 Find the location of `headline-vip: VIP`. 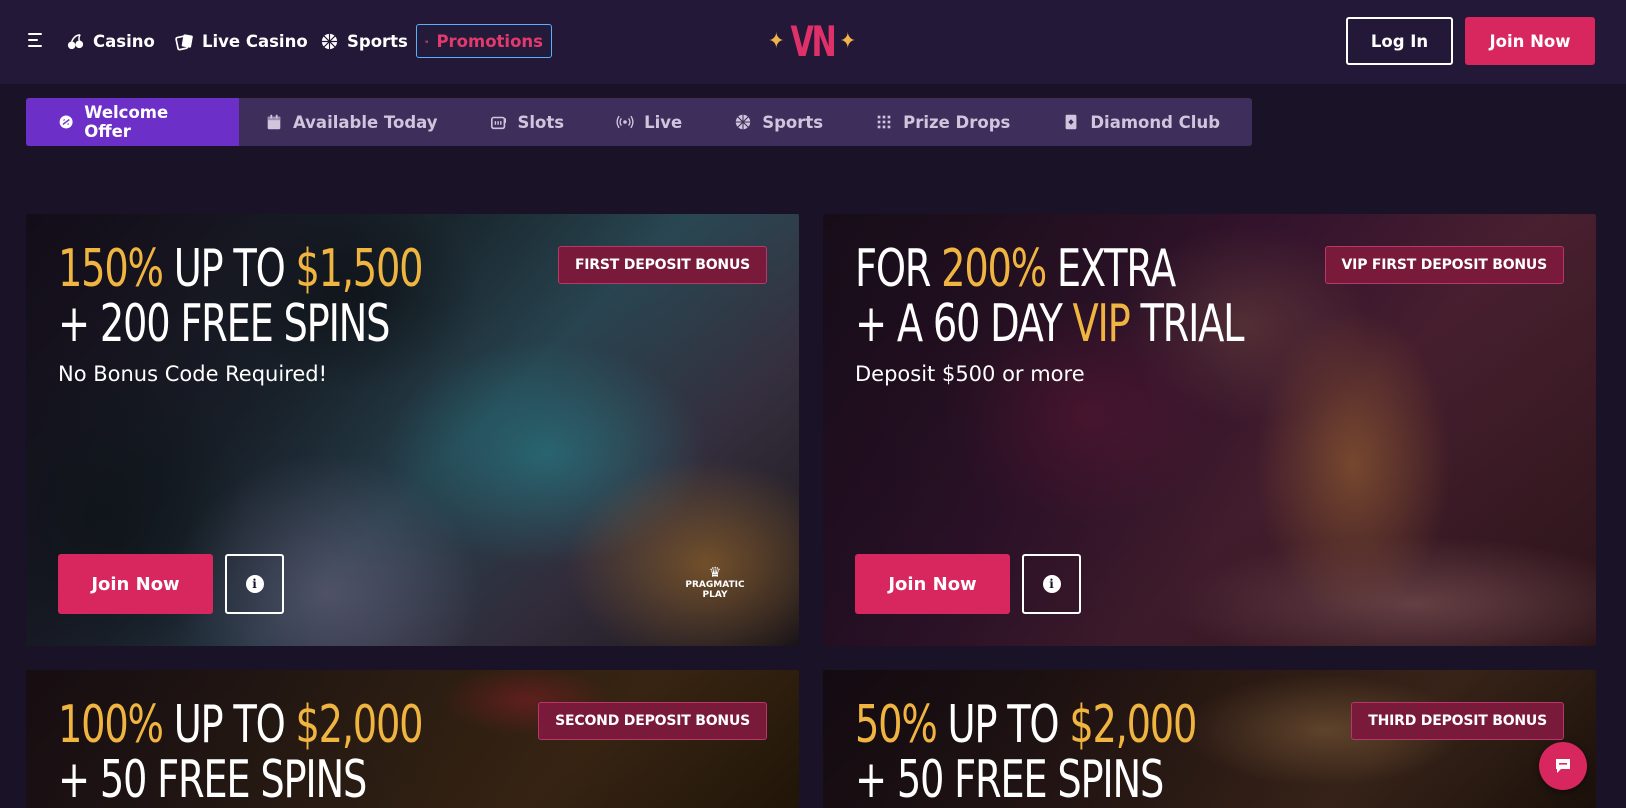

headline-vip: VIP is located at coordinates (1101, 324).